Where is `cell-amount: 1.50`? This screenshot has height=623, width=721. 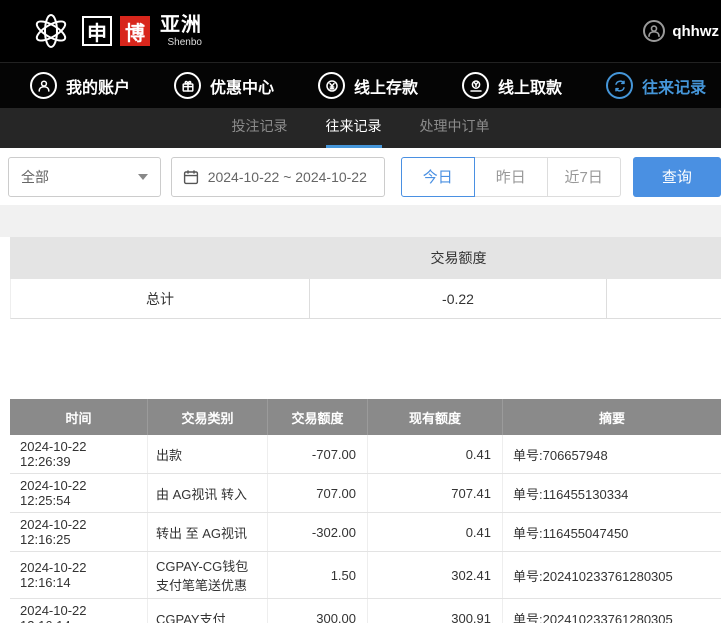 cell-amount: 1.50 is located at coordinates (318, 575).